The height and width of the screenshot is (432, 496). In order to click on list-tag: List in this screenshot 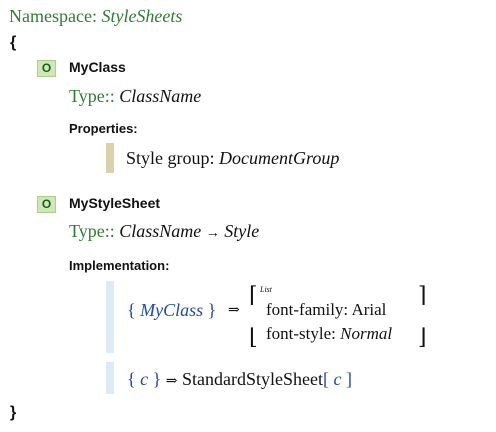, I will do `click(266, 289)`.